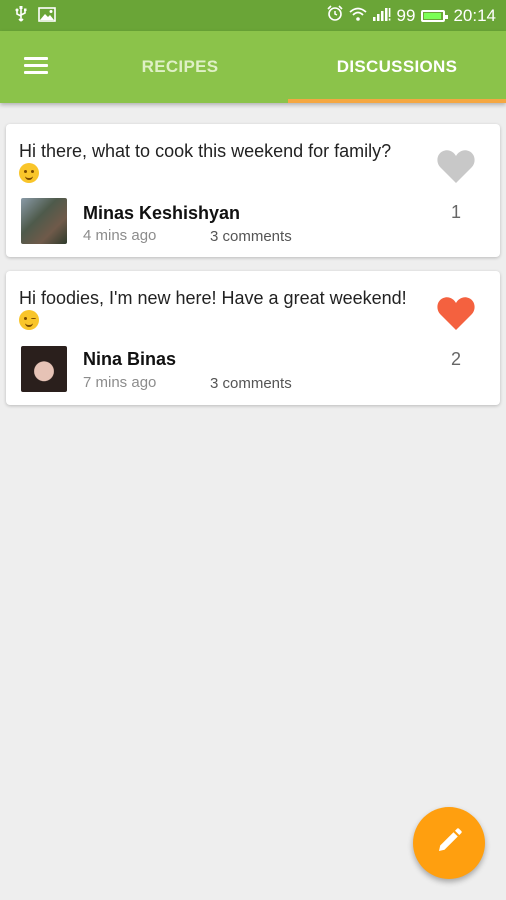 The height and width of the screenshot is (900, 506). I want to click on app-toolbar: RECIPES DISCUSSIONS, so click(253, 67).